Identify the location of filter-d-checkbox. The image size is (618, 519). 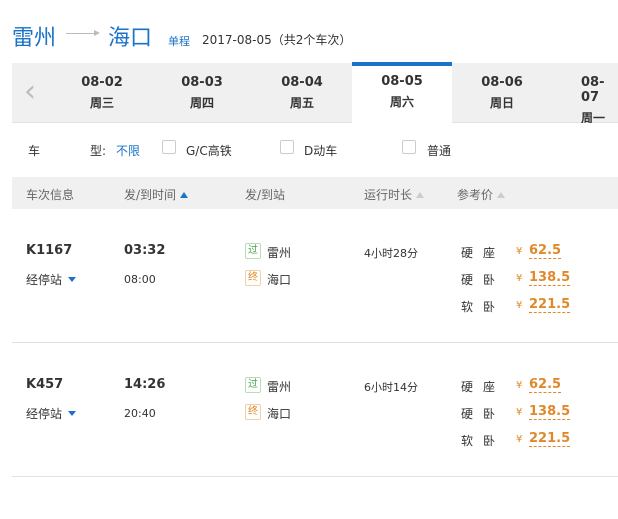
(287, 147).